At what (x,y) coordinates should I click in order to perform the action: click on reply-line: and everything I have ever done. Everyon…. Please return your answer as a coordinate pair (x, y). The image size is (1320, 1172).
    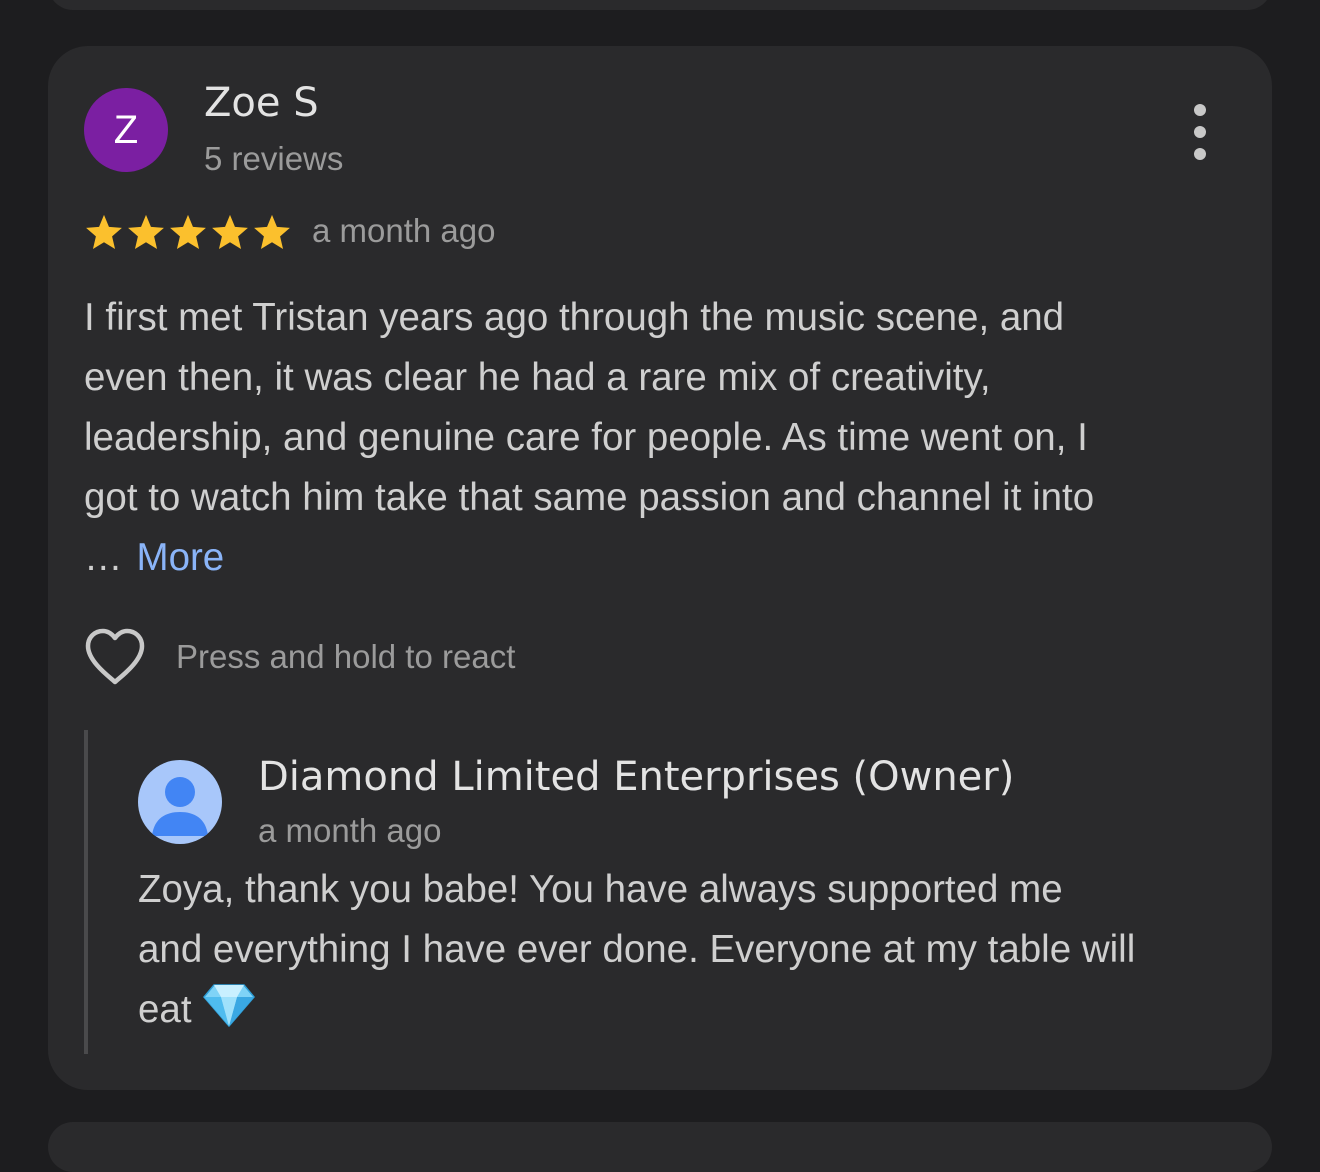
    Looking at the image, I should click on (637, 949).